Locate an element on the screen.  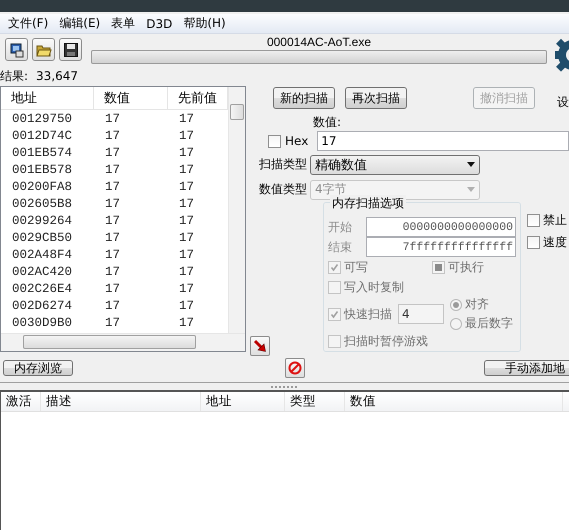
table-cell-text: 00200FA8 is located at coordinates (42, 187).